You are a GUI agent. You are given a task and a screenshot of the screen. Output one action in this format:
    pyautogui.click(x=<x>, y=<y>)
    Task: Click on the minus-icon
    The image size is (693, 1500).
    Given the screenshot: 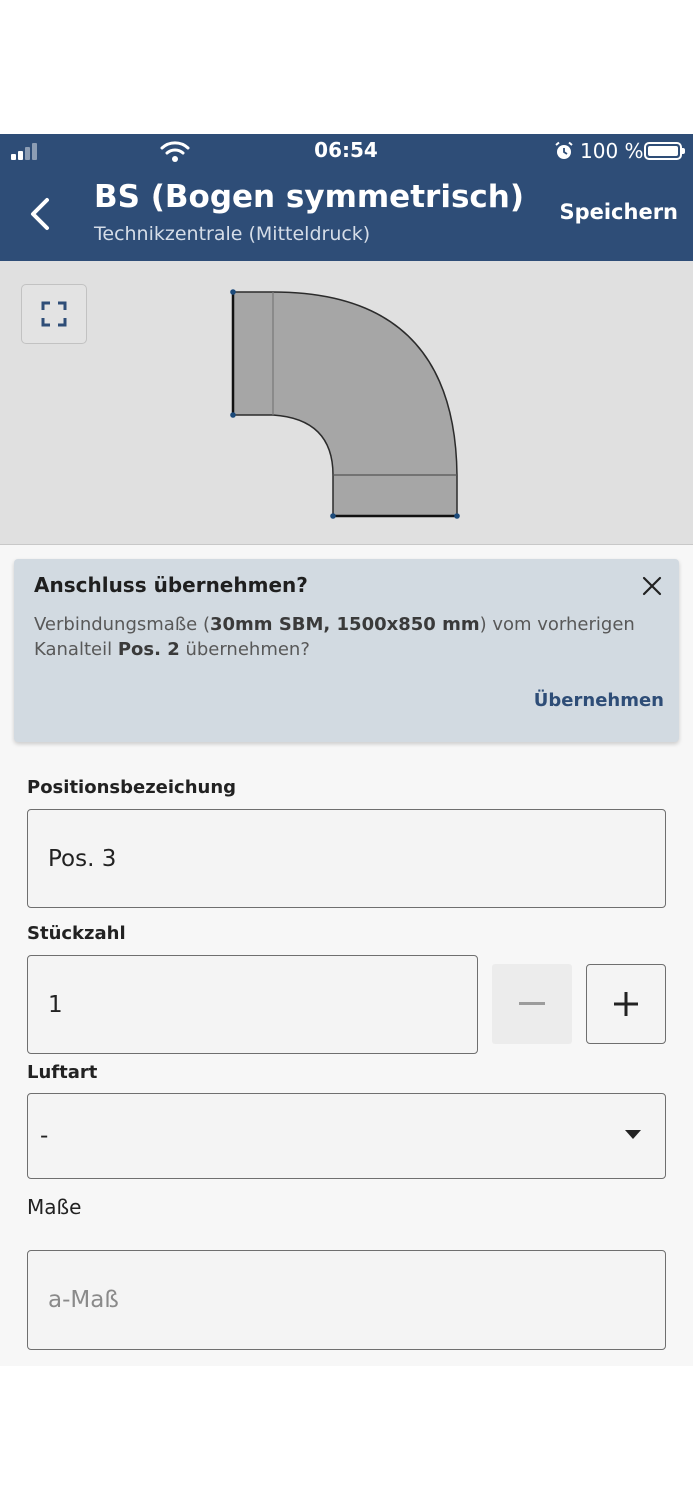 What is the action you would take?
    pyautogui.click(x=532, y=1003)
    